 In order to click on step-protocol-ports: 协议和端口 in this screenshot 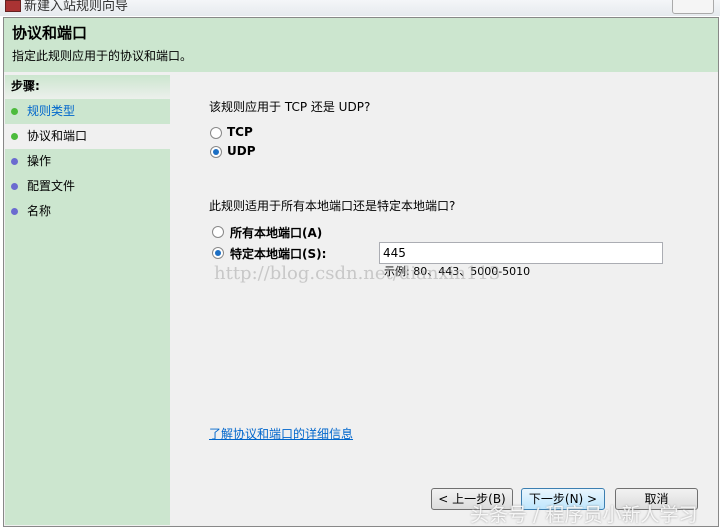, I will do `click(87, 136)`.